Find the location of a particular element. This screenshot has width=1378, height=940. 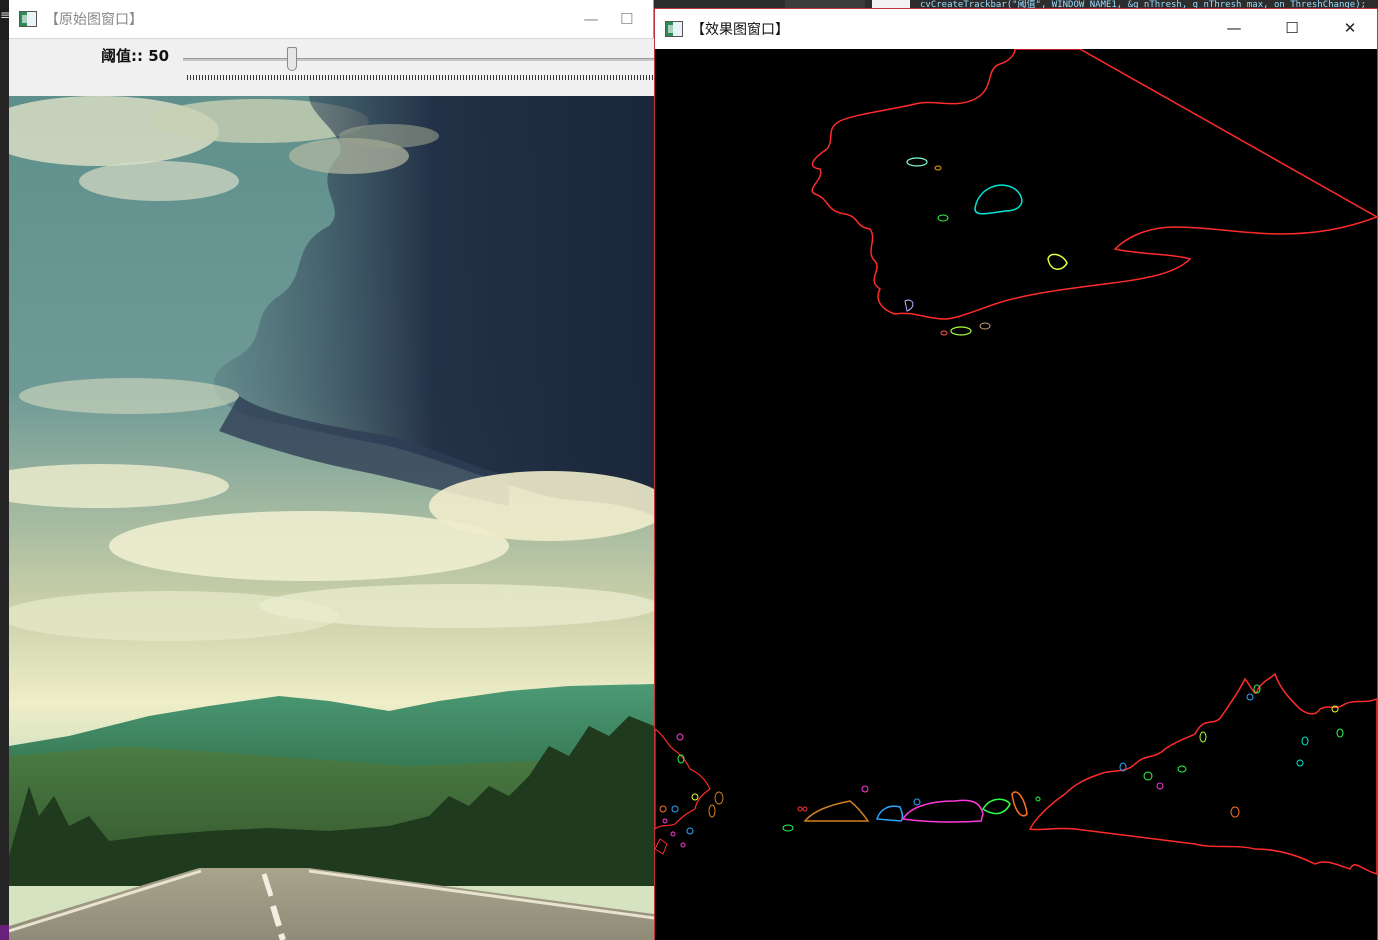

threshold-slider-ticks is located at coordinates (420, 77).